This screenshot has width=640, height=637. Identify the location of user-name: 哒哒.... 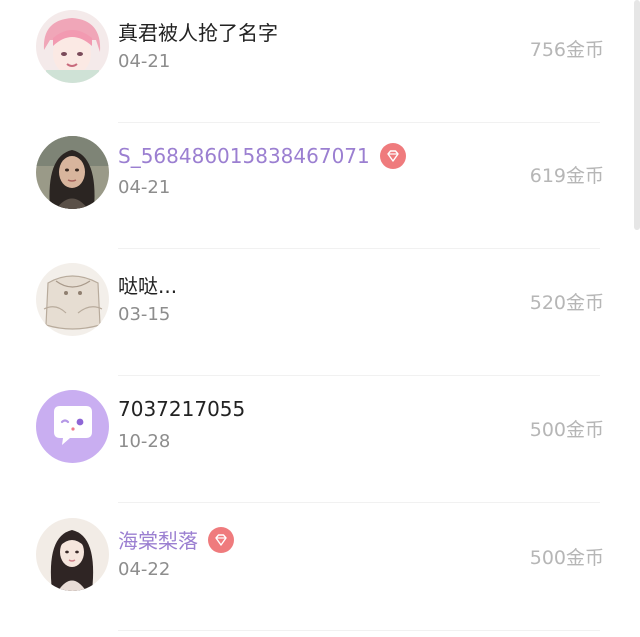
(147, 284).